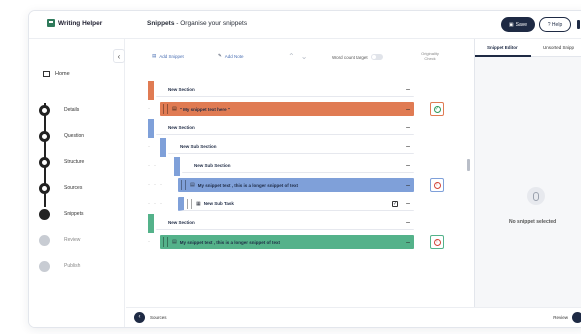 The height and width of the screenshot is (334, 581). I want to click on sidebar-item-publish: Publish, so click(61, 266).